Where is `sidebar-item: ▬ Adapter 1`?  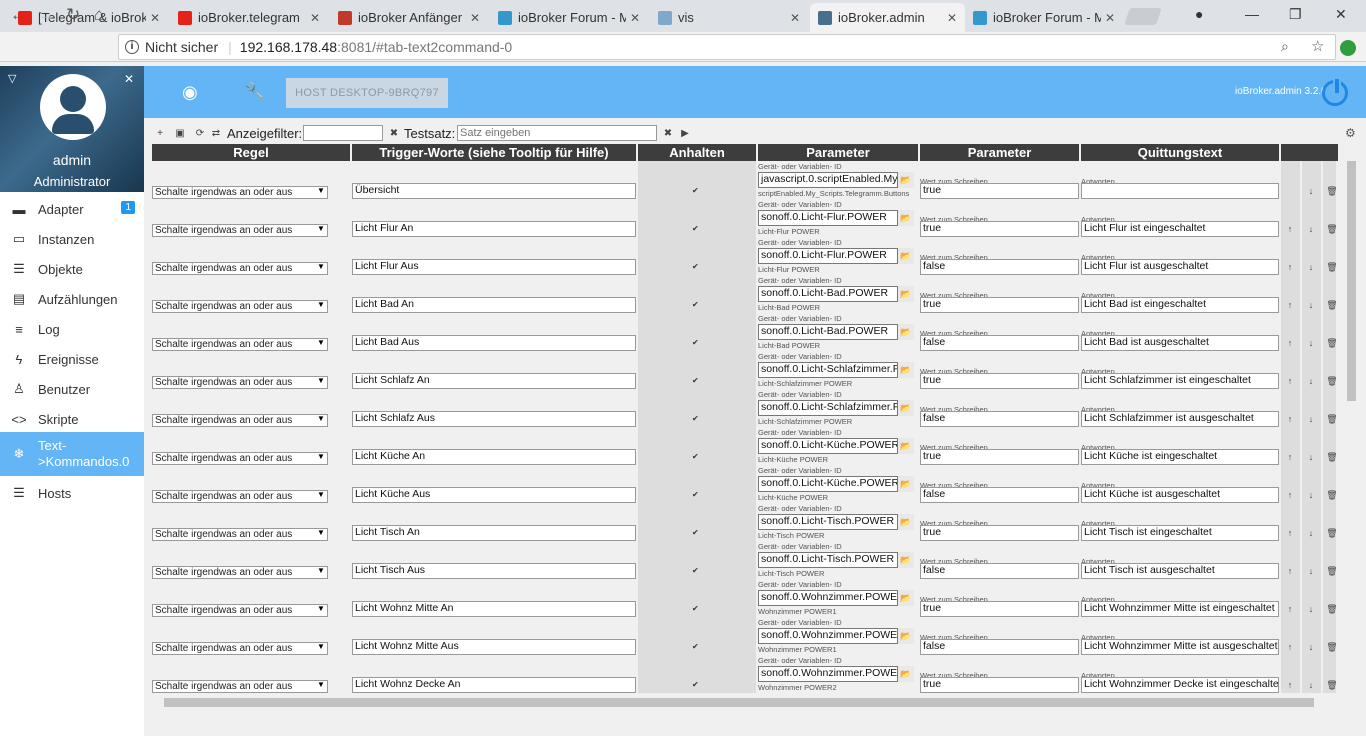
sidebar-item: ▬ Adapter 1 is located at coordinates (72, 209).